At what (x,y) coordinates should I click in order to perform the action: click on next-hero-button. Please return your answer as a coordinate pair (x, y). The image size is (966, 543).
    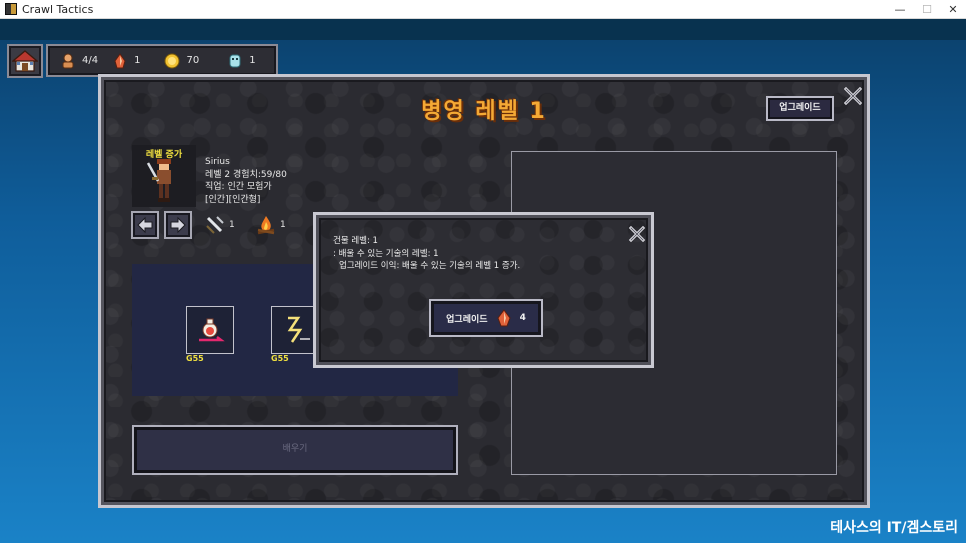
    Looking at the image, I should click on (178, 225).